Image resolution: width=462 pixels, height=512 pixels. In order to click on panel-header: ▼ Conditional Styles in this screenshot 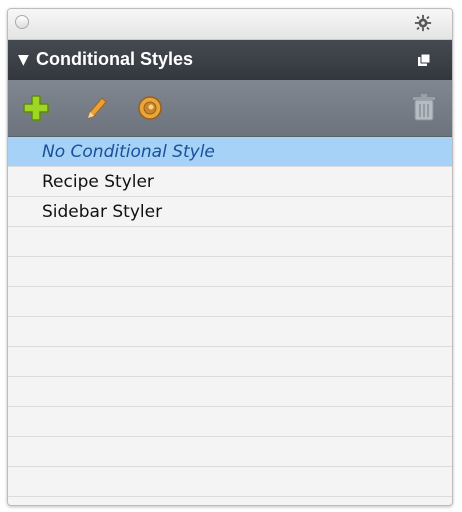, I will do `click(230, 60)`.